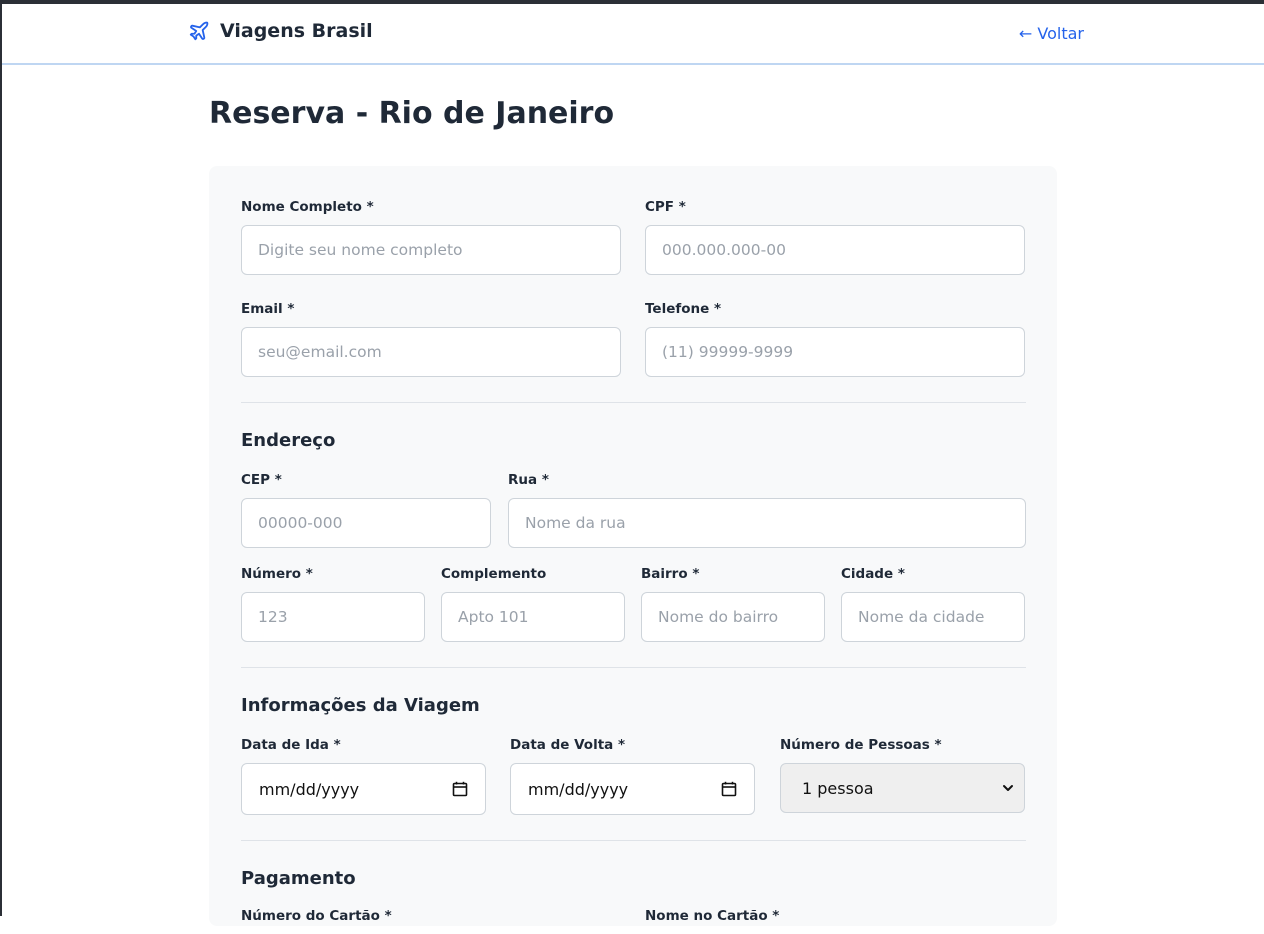 The height and width of the screenshot is (934, 1264). What do you see at coordinates (261, 480) in the screenshot?
I see `cep-label: CEP *` at bounding box center [261, 480].